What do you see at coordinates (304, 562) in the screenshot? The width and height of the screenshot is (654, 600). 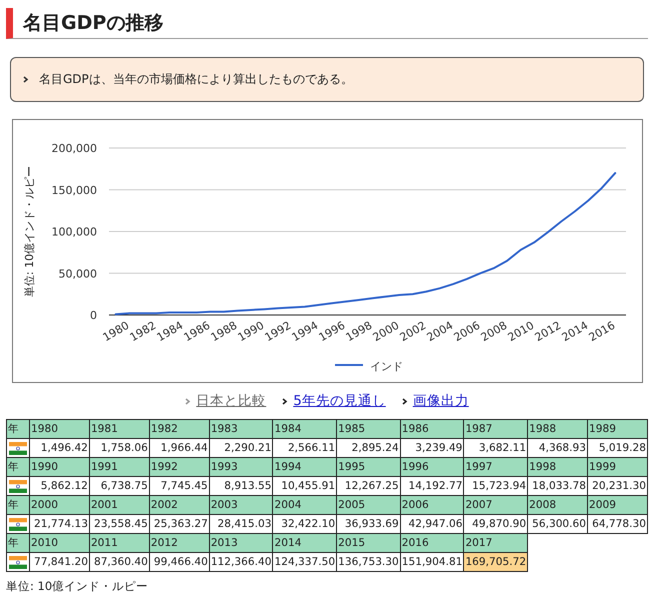 I see `table-cell: 124,337.50` at bounding box center [304, 562].